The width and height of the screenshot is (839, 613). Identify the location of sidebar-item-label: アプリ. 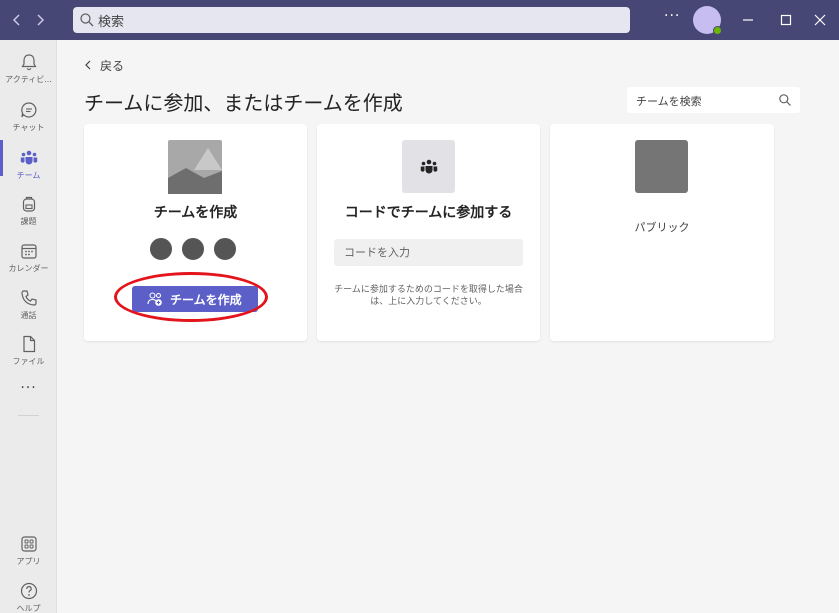
(28, 561).